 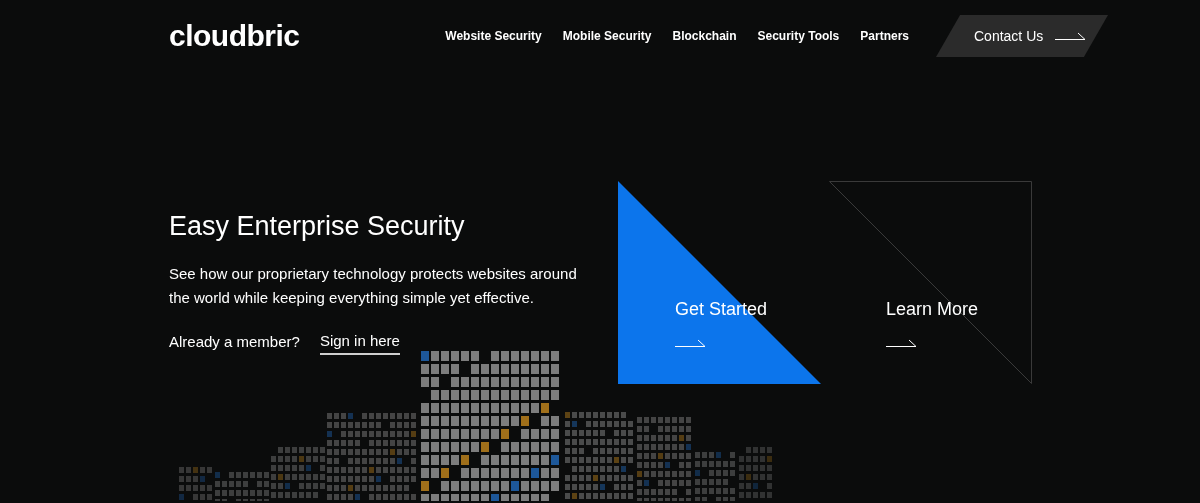 What do you see at coordinates (930, 282) in the screenshot?
I see `cta-button: Learn More` at bounding box center [930, 282].